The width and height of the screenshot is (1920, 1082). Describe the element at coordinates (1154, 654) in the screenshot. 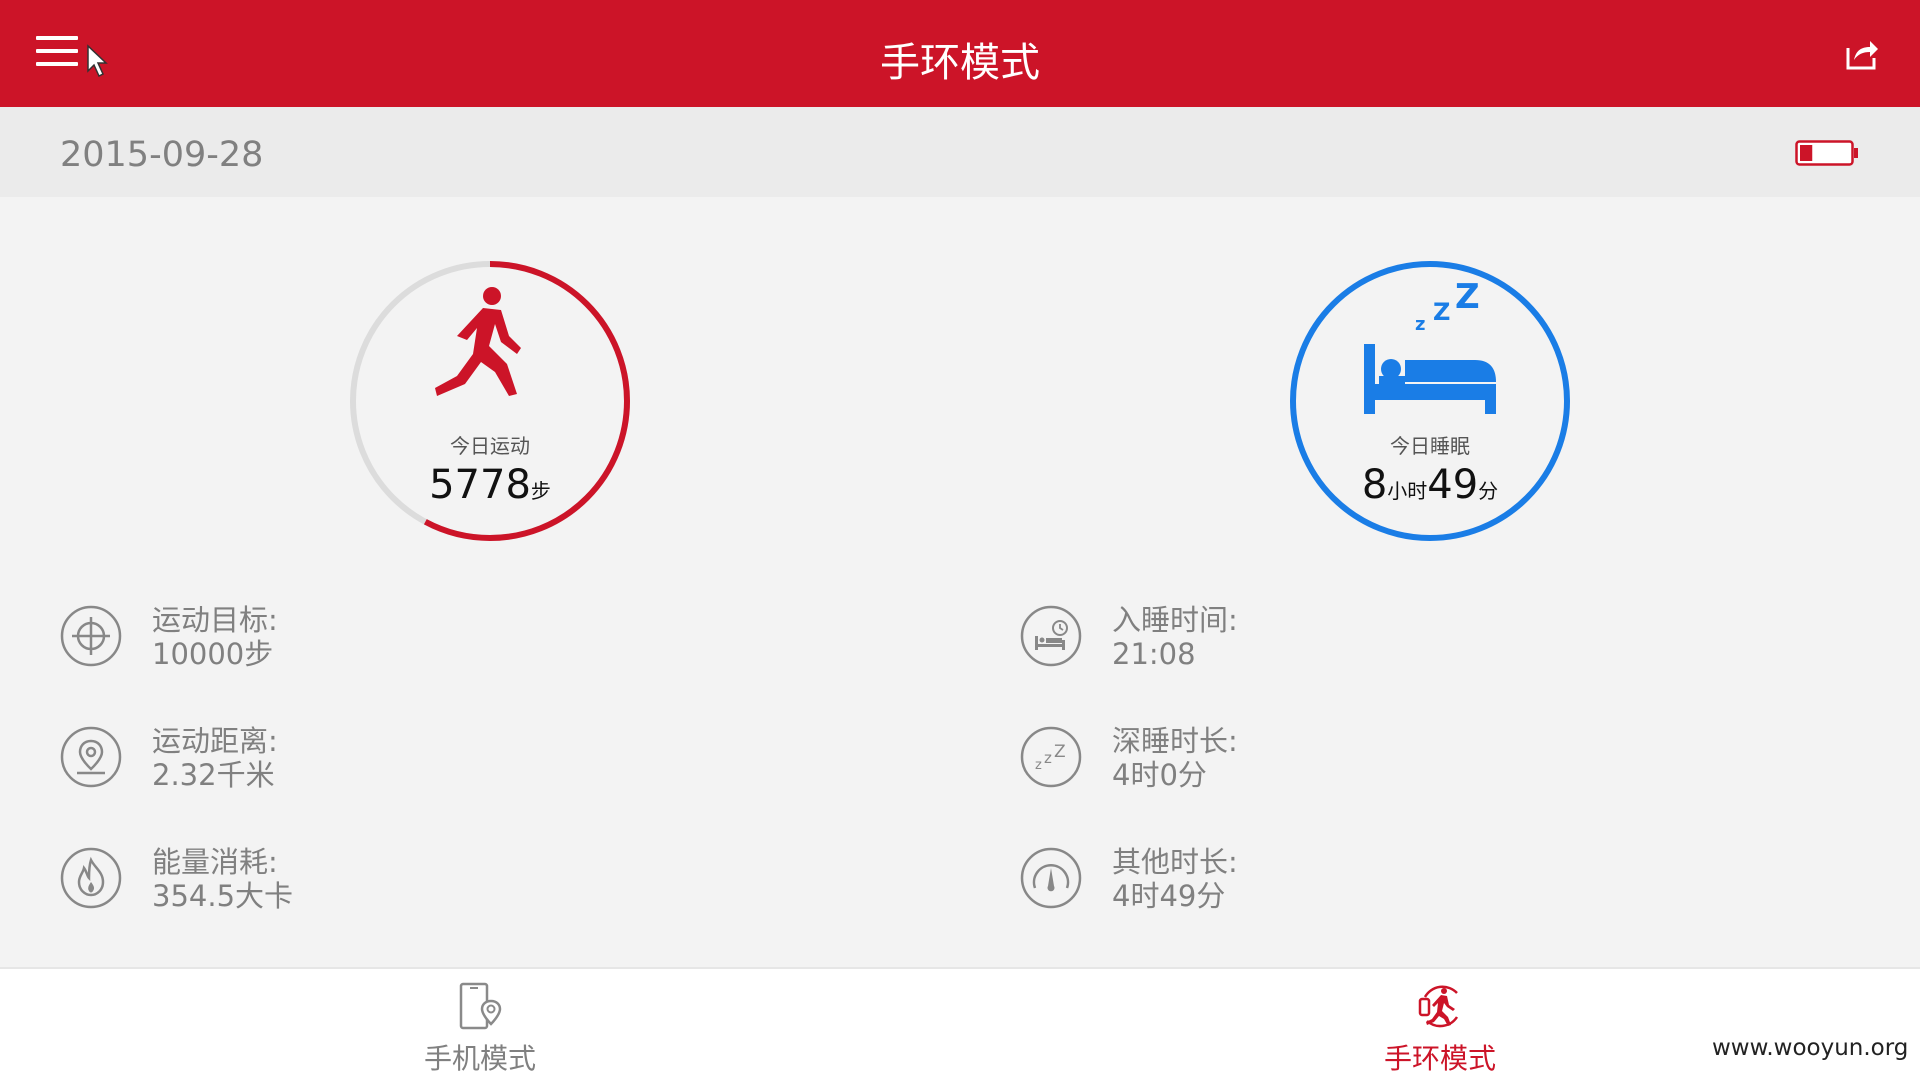

I see `bedtime-value: 21:08` at that location.